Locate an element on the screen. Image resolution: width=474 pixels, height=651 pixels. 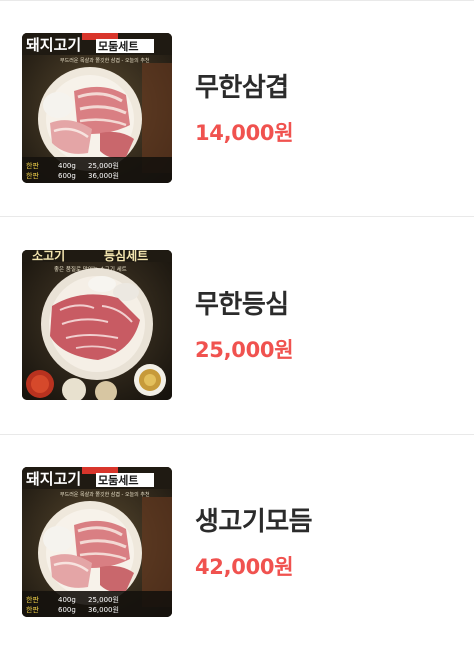
menu-item-photo: 소고기 등심세트 좋은 품질로 맛있는 소고기 세트 is located at coordinates (97, 325).